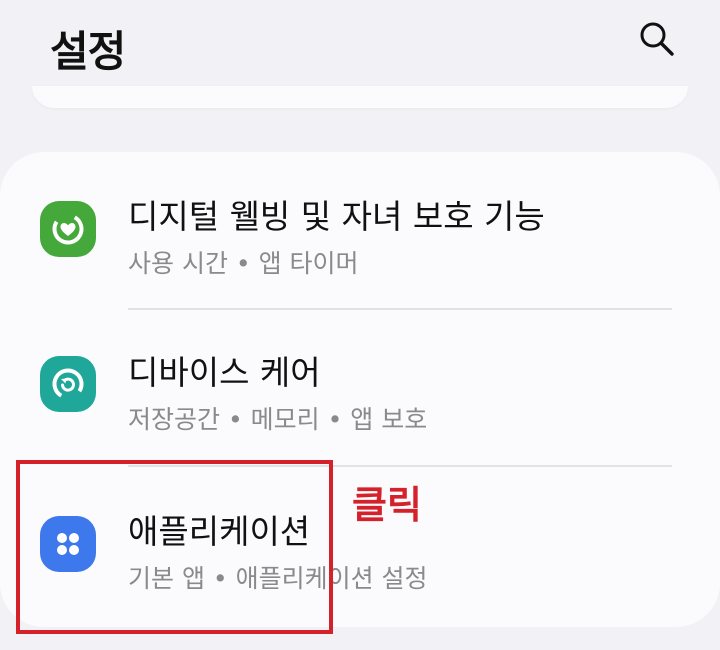 Image resolution: width=720 pixels, height=650 pixels. Describe the element at coordinates (336, 216) in the screenshot. I see `settings-item-title: 디지털 웰빙 및 자녀 보호 기능` at that location.